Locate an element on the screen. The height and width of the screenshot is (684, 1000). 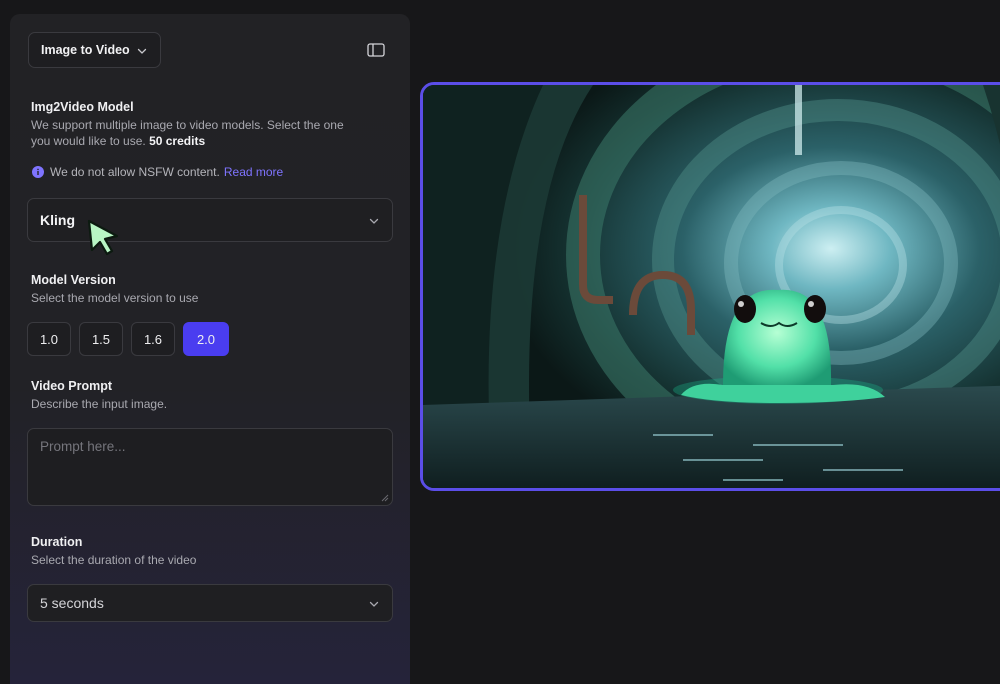
mode-select-label: Image to Video is located at coordinates (85, 50).